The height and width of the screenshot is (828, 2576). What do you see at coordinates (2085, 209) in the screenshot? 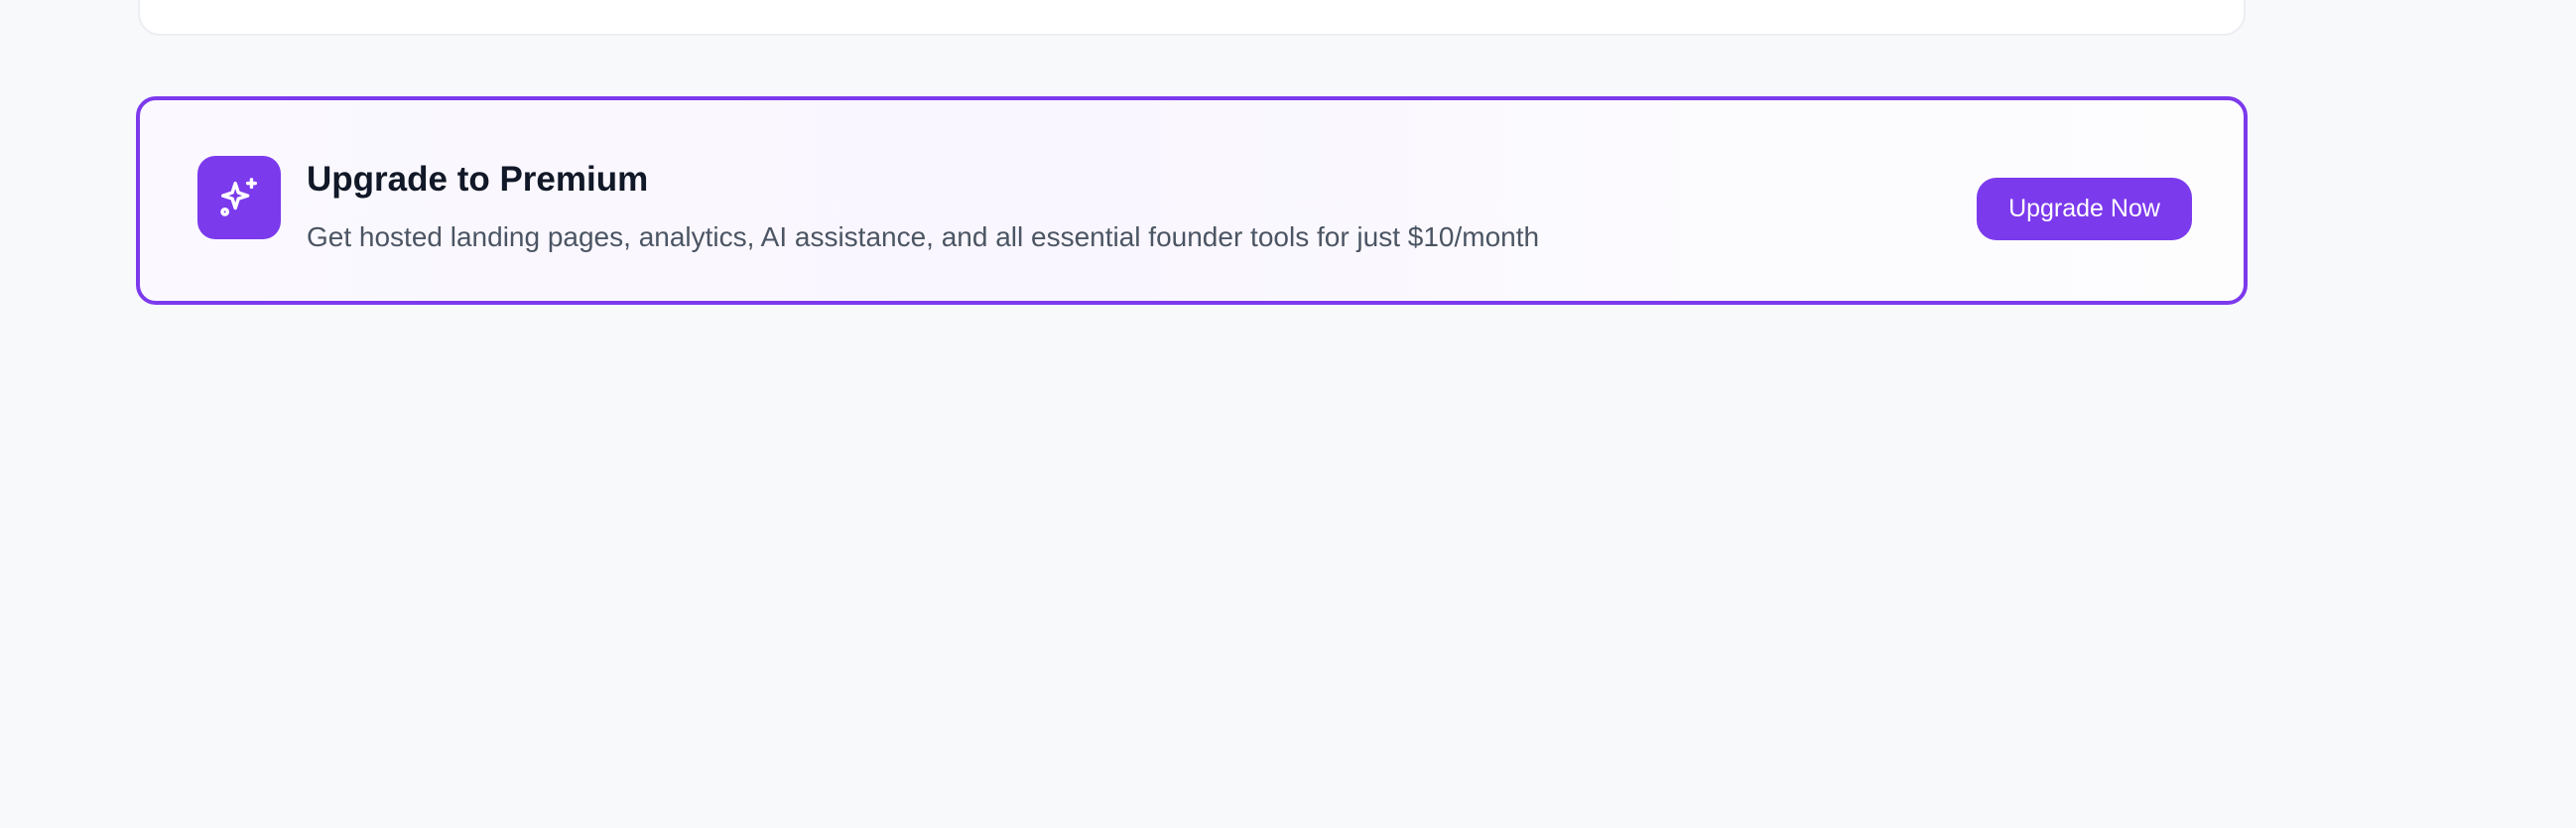
I see `upgrade-now-button: Upgrade Now` at bounding box center [2085, 209].